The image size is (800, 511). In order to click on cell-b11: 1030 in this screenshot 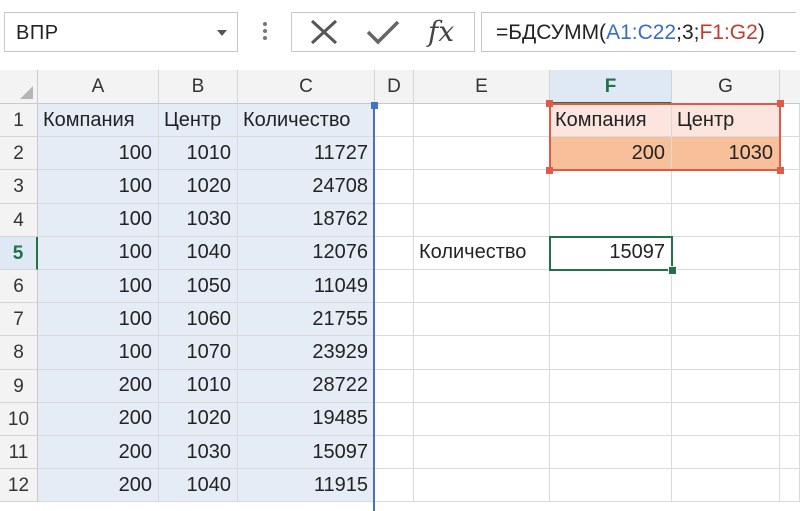, I will do `click(198, 453)`.